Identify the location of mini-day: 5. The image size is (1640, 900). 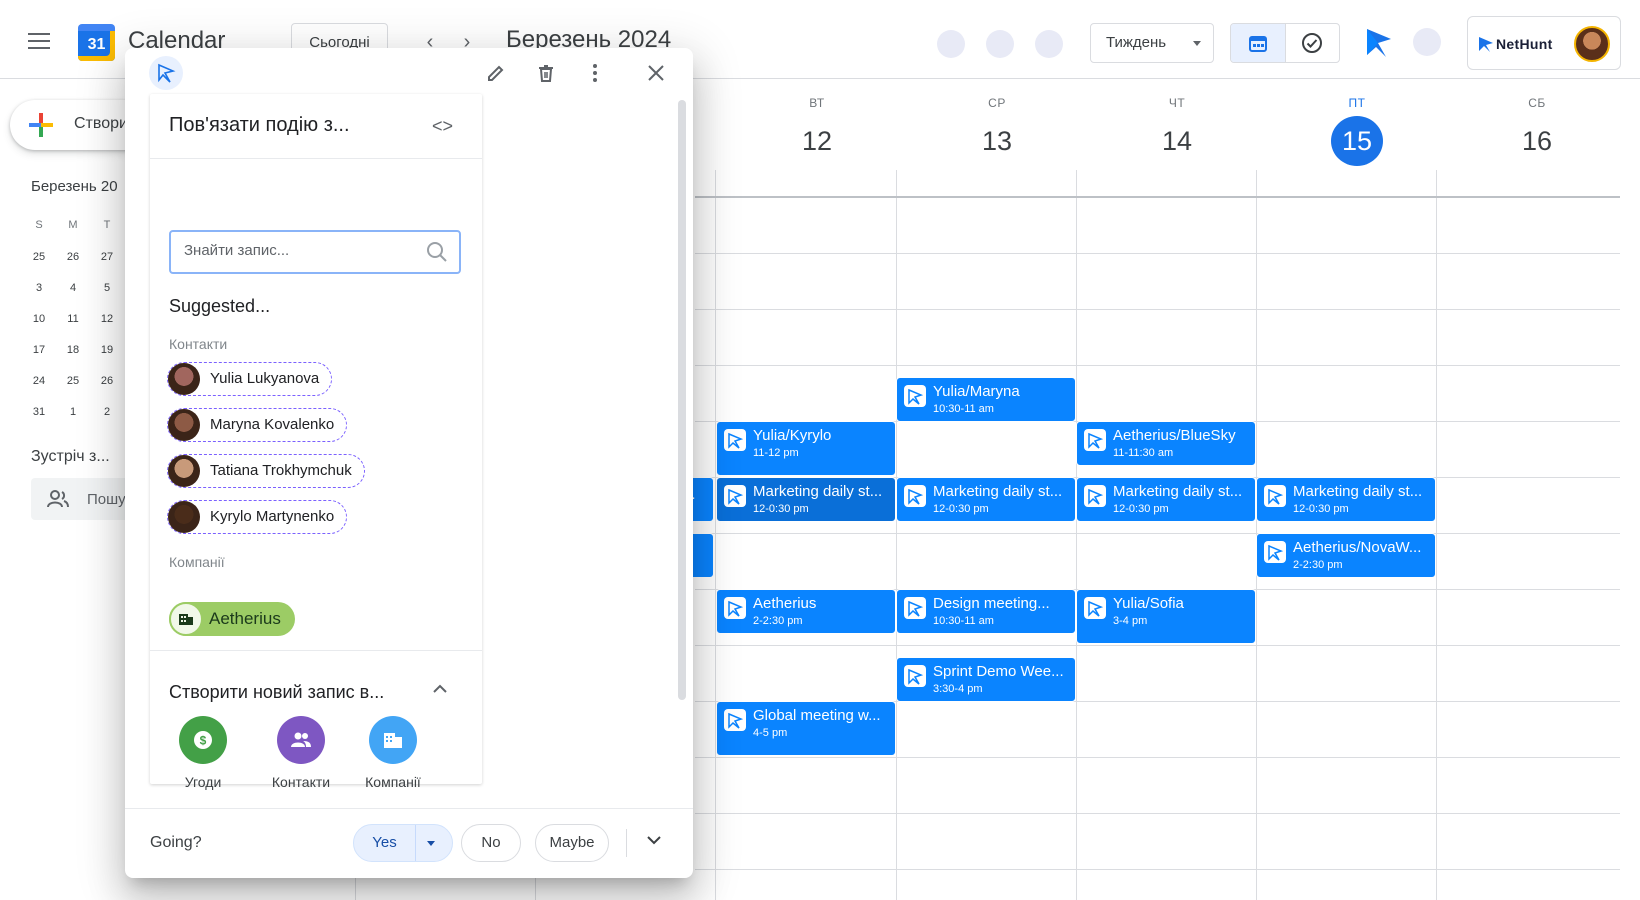
(107, 288).